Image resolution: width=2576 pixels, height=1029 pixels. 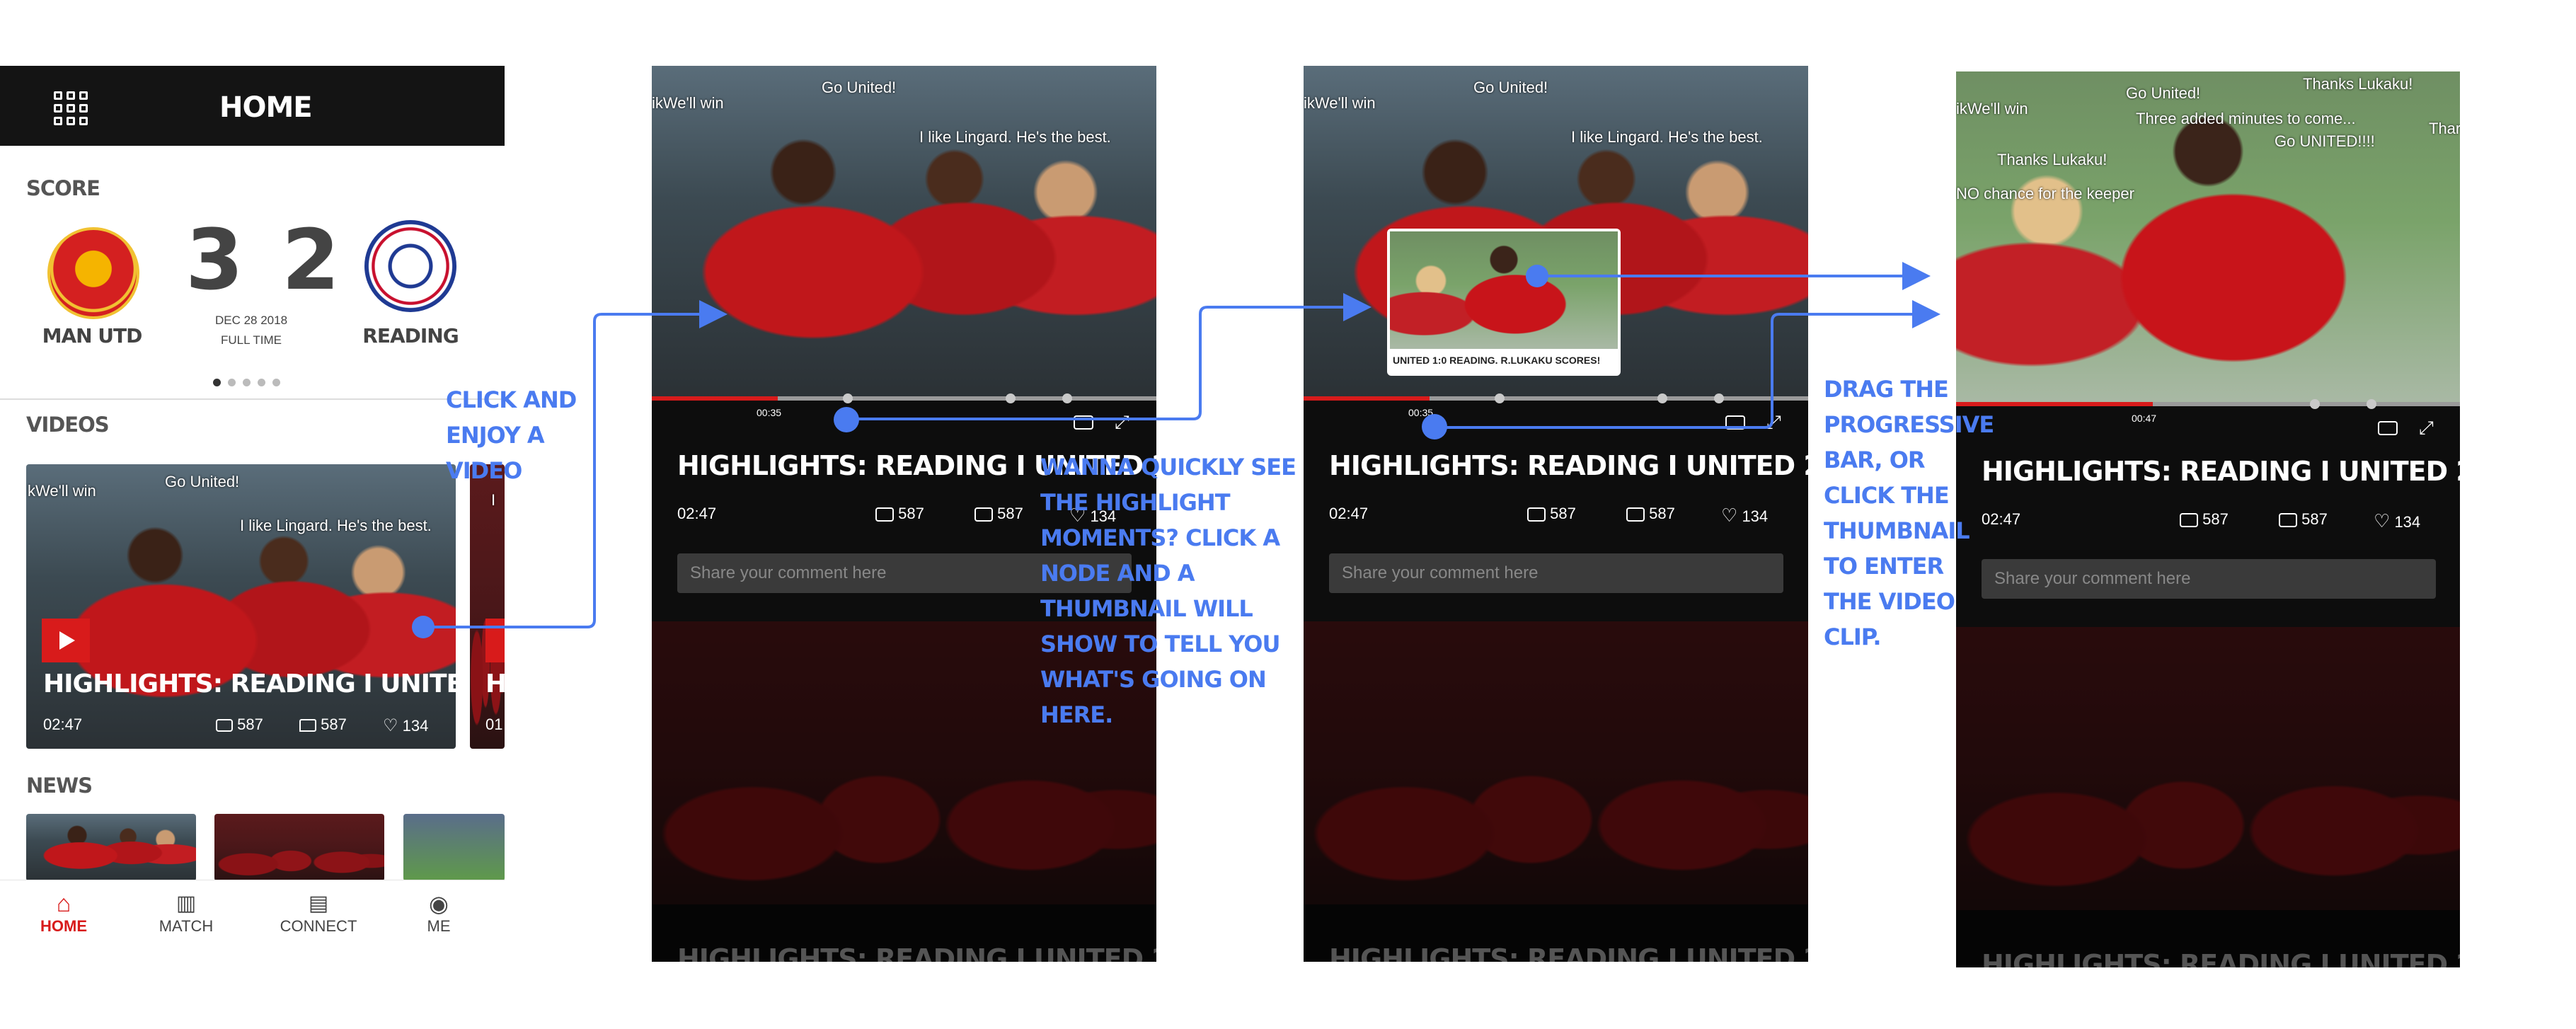 I want to click on arrow-drag-to-clip, so click(x=1688, y=364).